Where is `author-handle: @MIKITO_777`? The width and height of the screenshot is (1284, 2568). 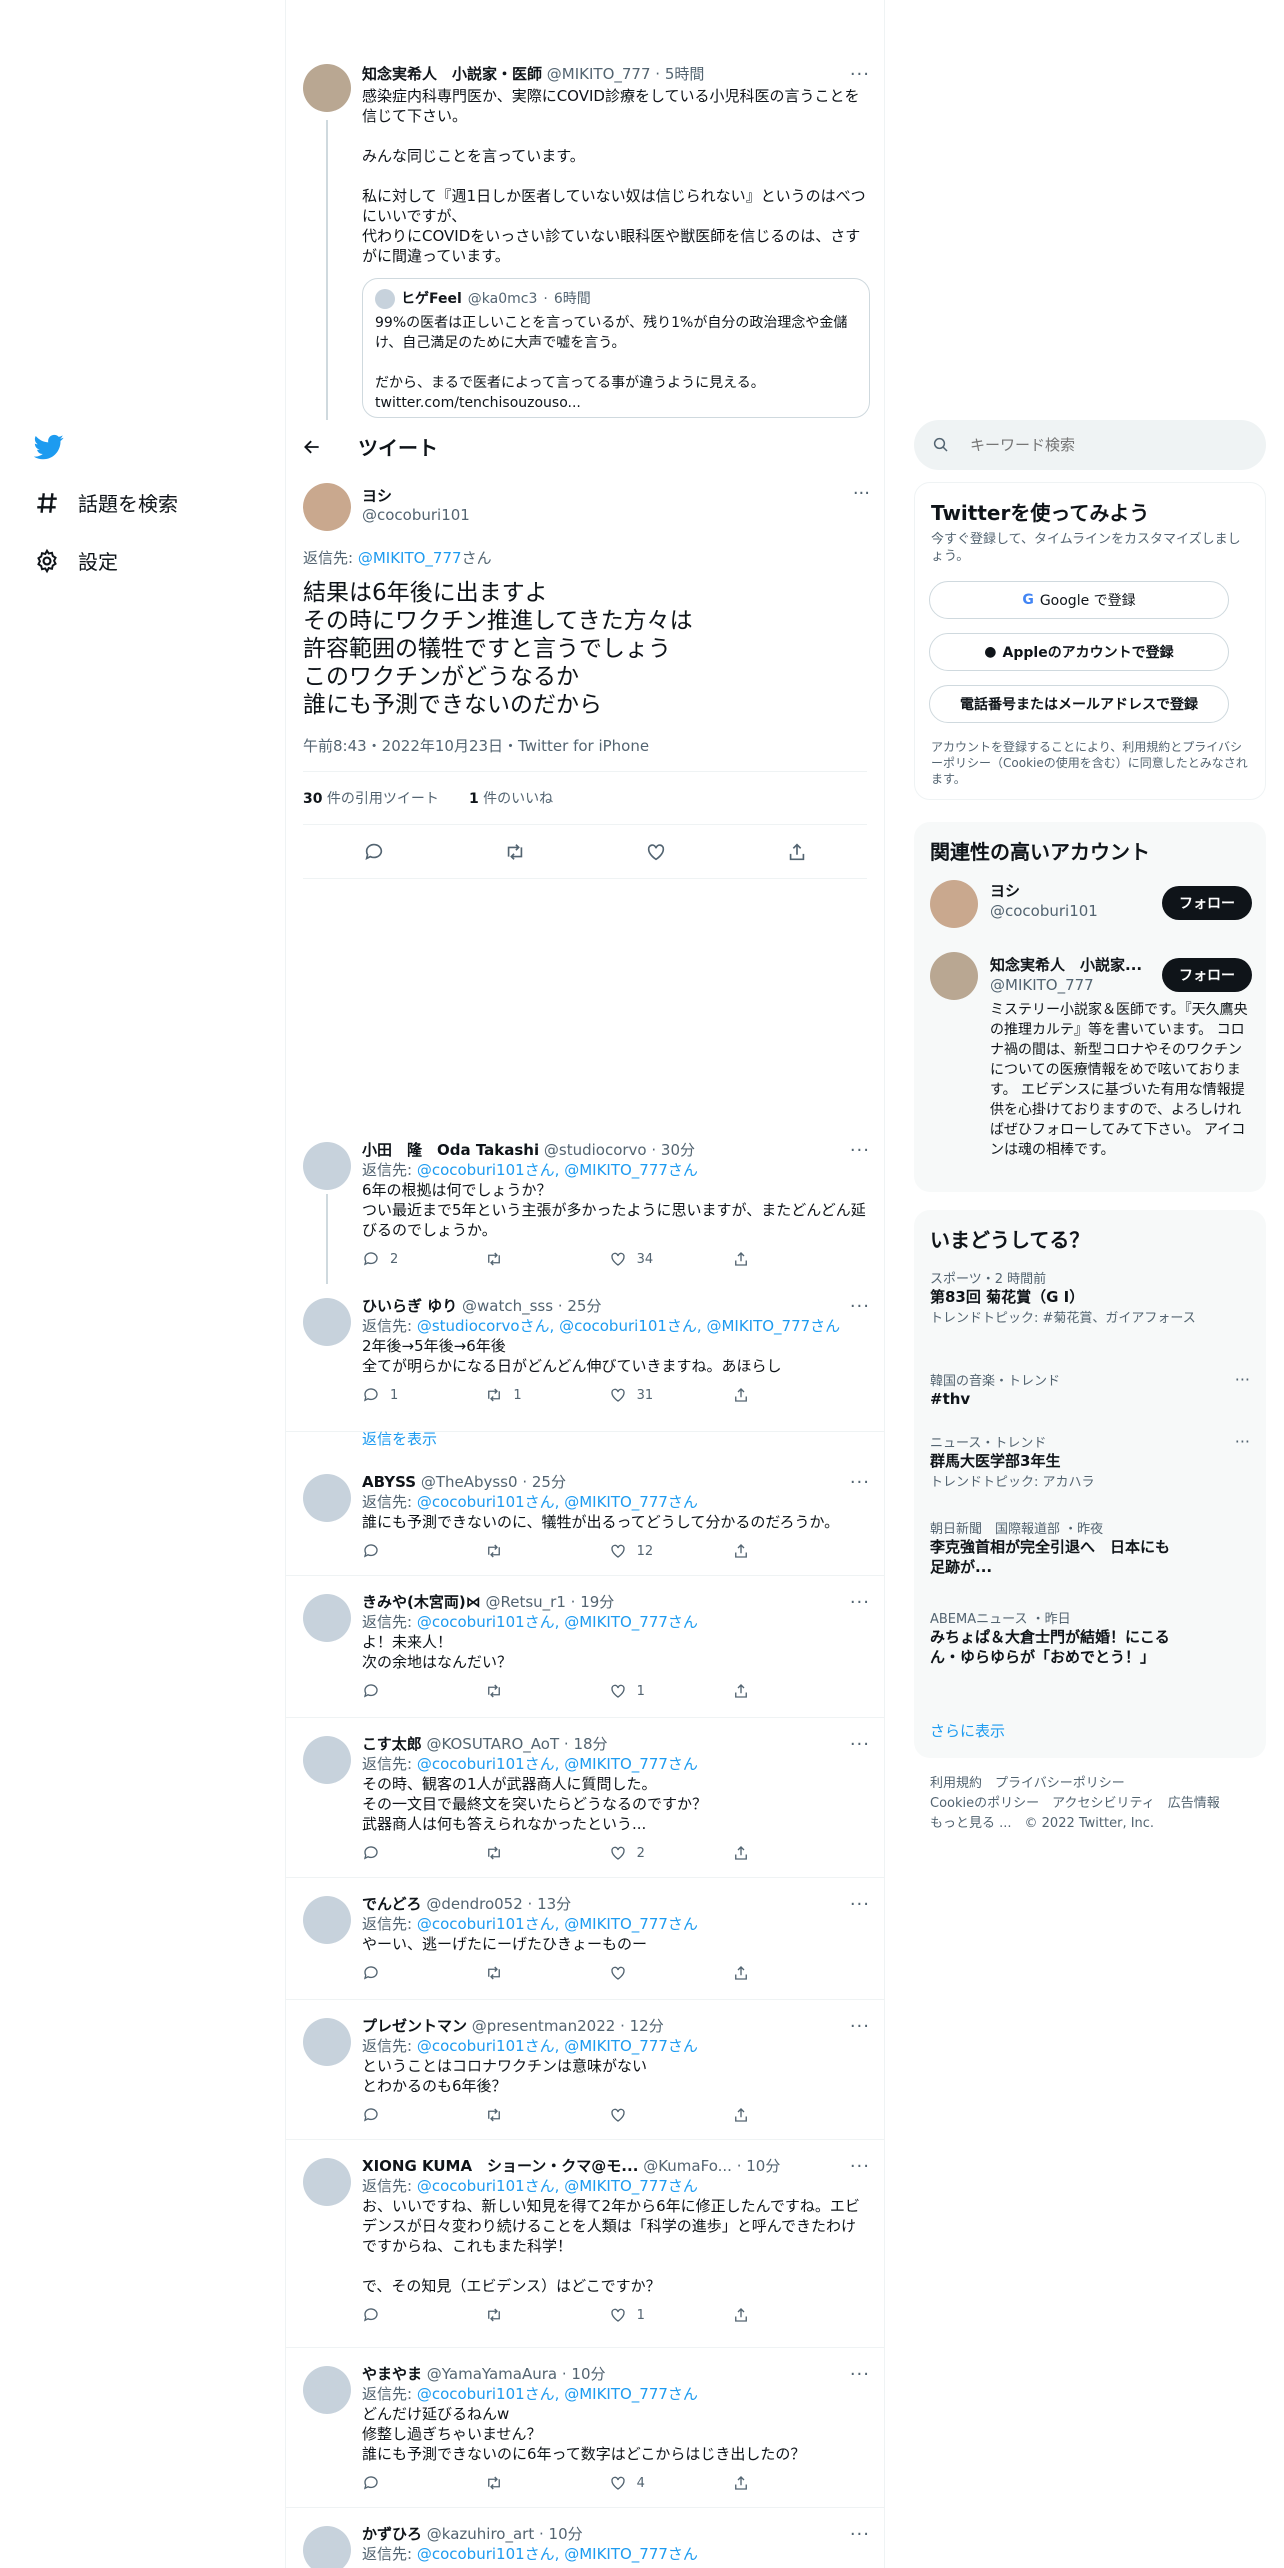 author-handle: @MIKITO_777 is located at coordinates (599, 74).